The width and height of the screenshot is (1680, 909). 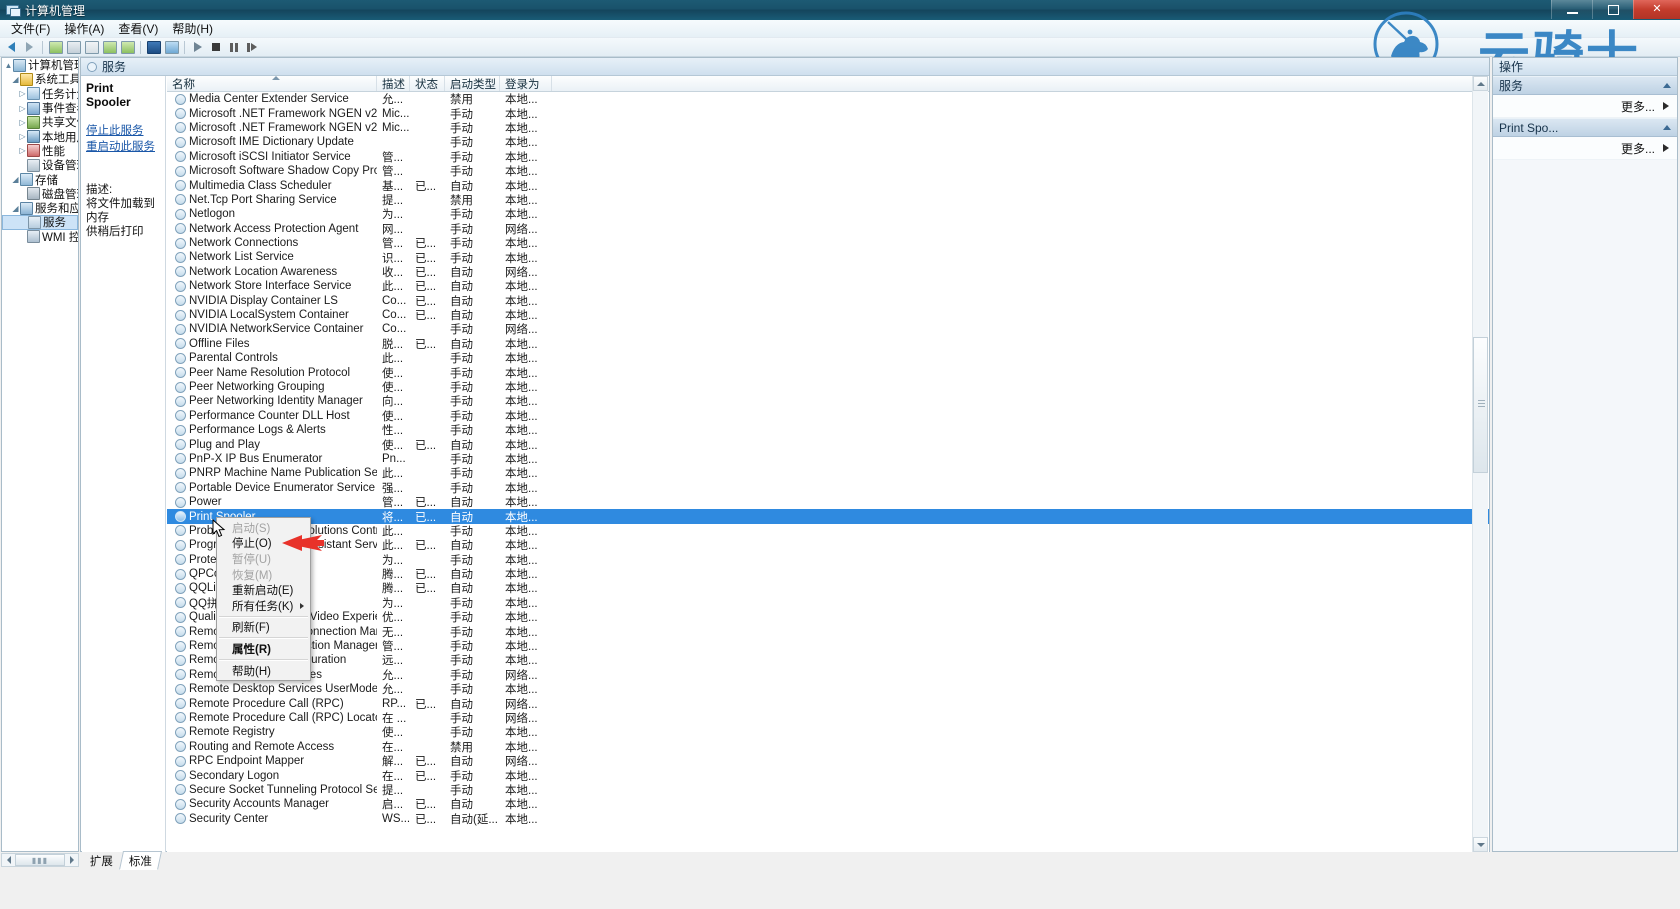 I want to click on scroll-track-lower, so click(x=1480, y=655).